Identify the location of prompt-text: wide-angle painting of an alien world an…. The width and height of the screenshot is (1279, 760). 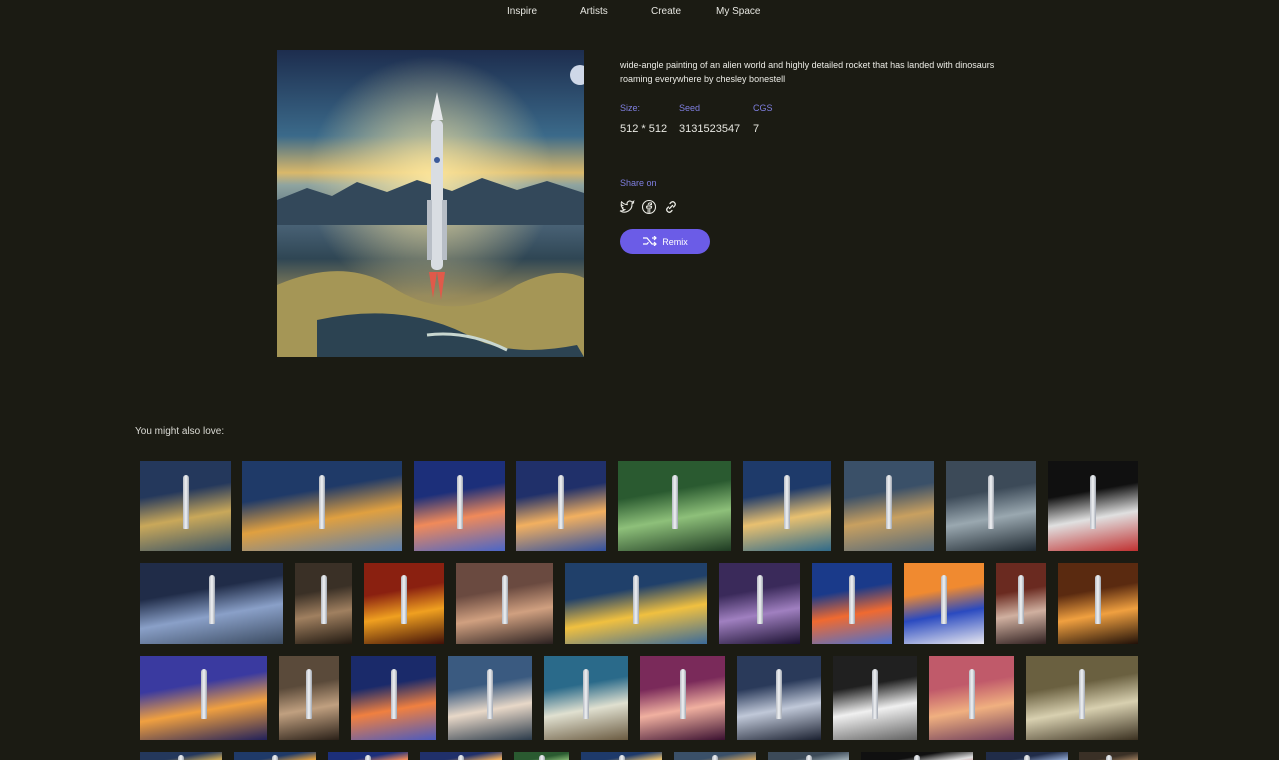
(807, 72).